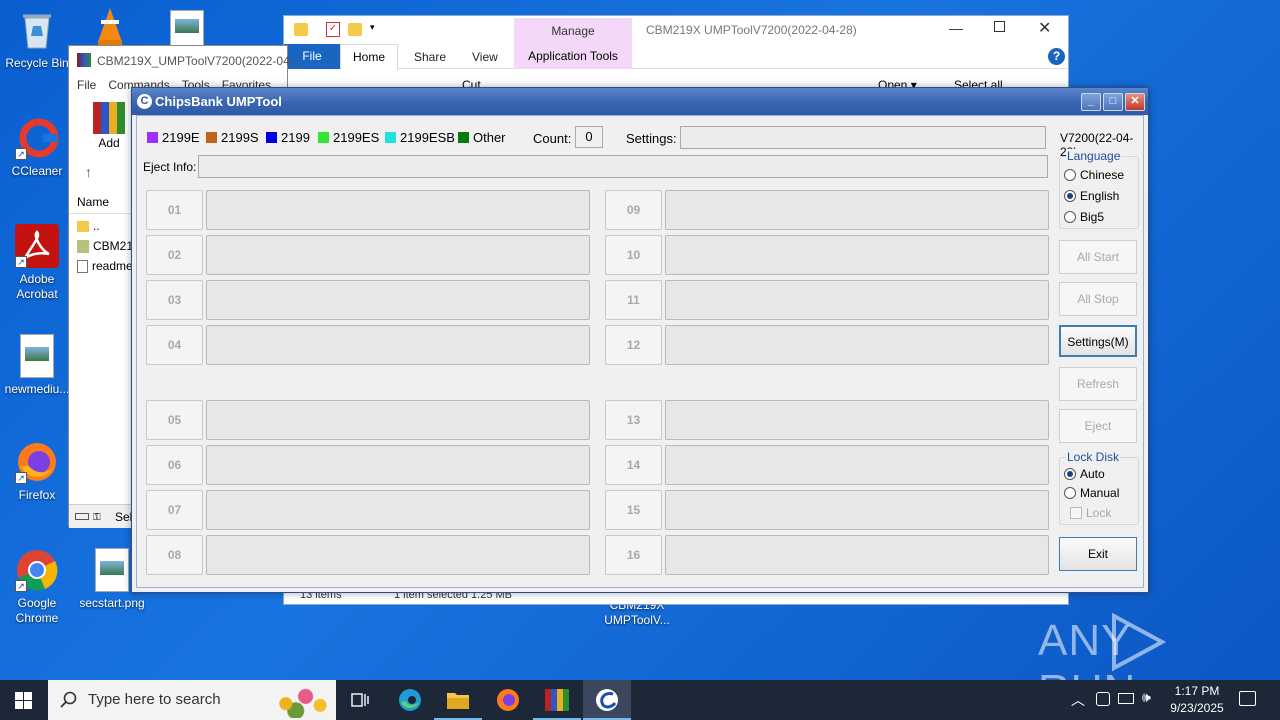 The height and width of the screenshot is (720, 1280). What do you see at coordinates (999, 26) in the screenshot?
I see `maximize-button` at bounding box center [999, 26].